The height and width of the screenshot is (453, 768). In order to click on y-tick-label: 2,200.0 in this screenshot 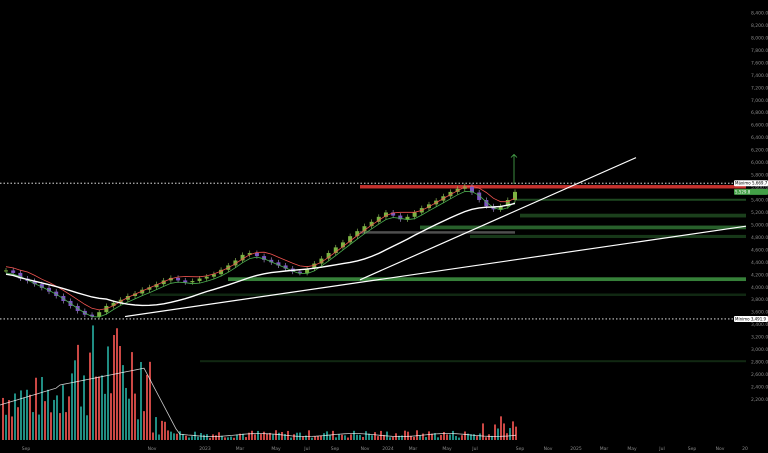, I will do `click(759, 400)`.